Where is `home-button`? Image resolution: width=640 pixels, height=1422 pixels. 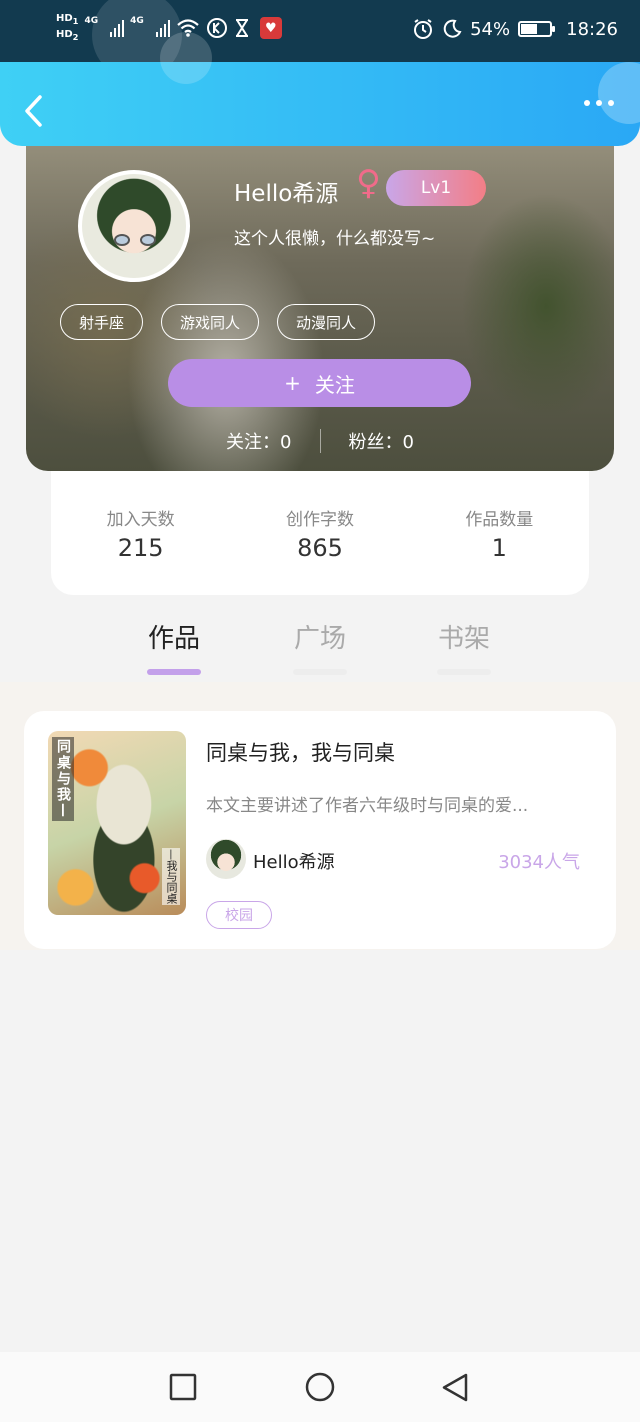
home-button is located at coordinates (319, 1387).